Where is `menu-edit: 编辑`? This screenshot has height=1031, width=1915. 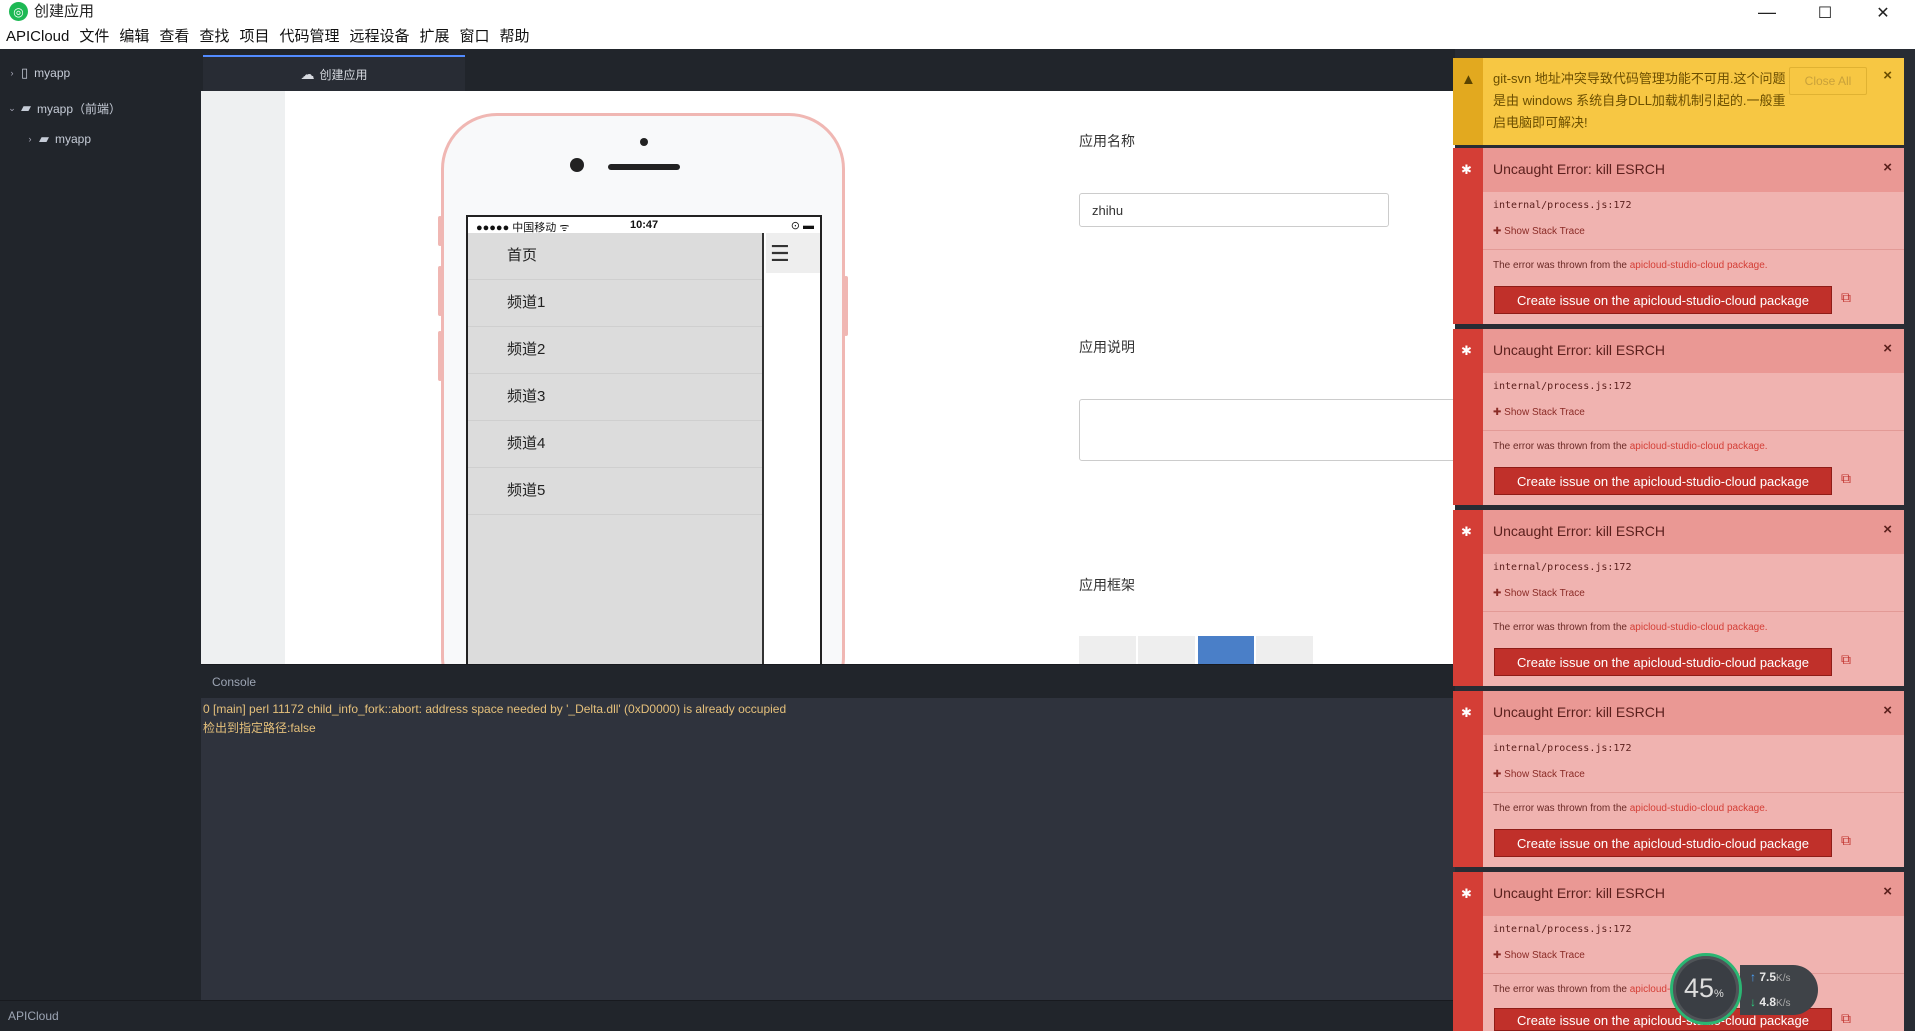
menu-edit: 编辑 is located at coordinates (134, 37).